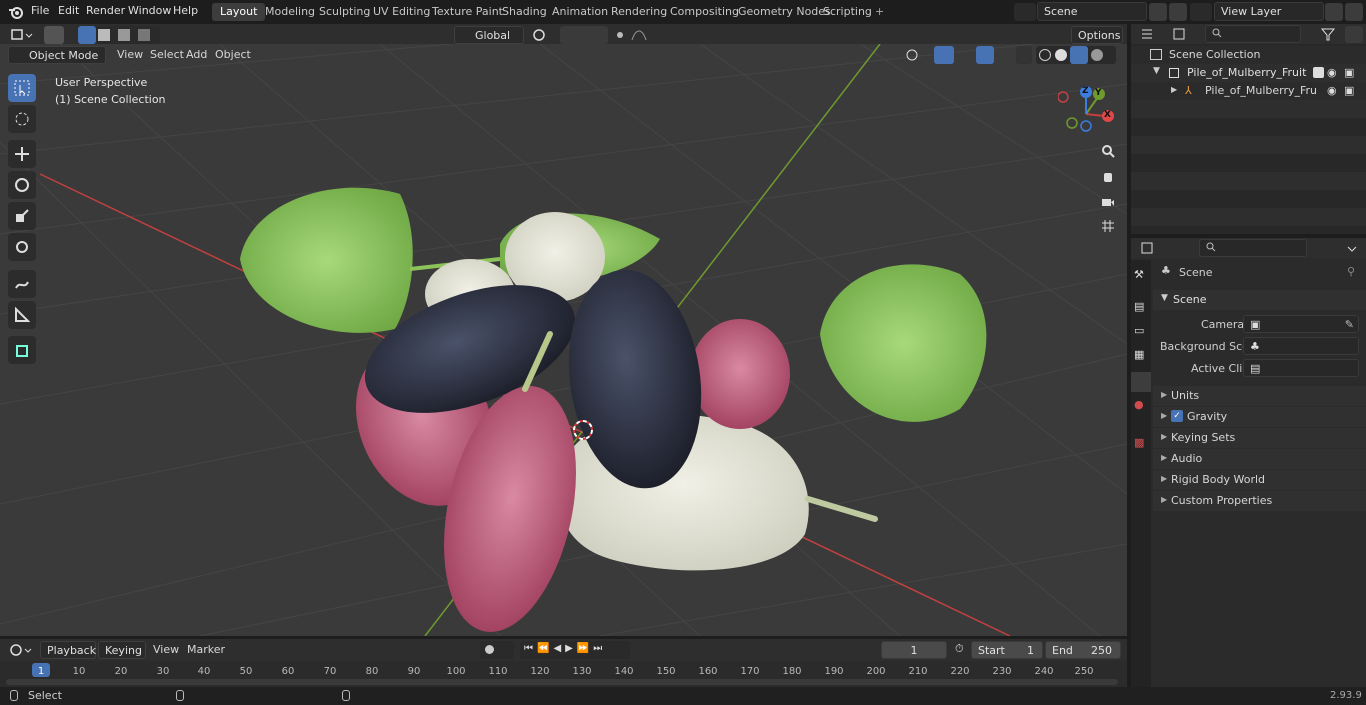  I want to click on delete-view-layer-icon, so click(1354, 12).